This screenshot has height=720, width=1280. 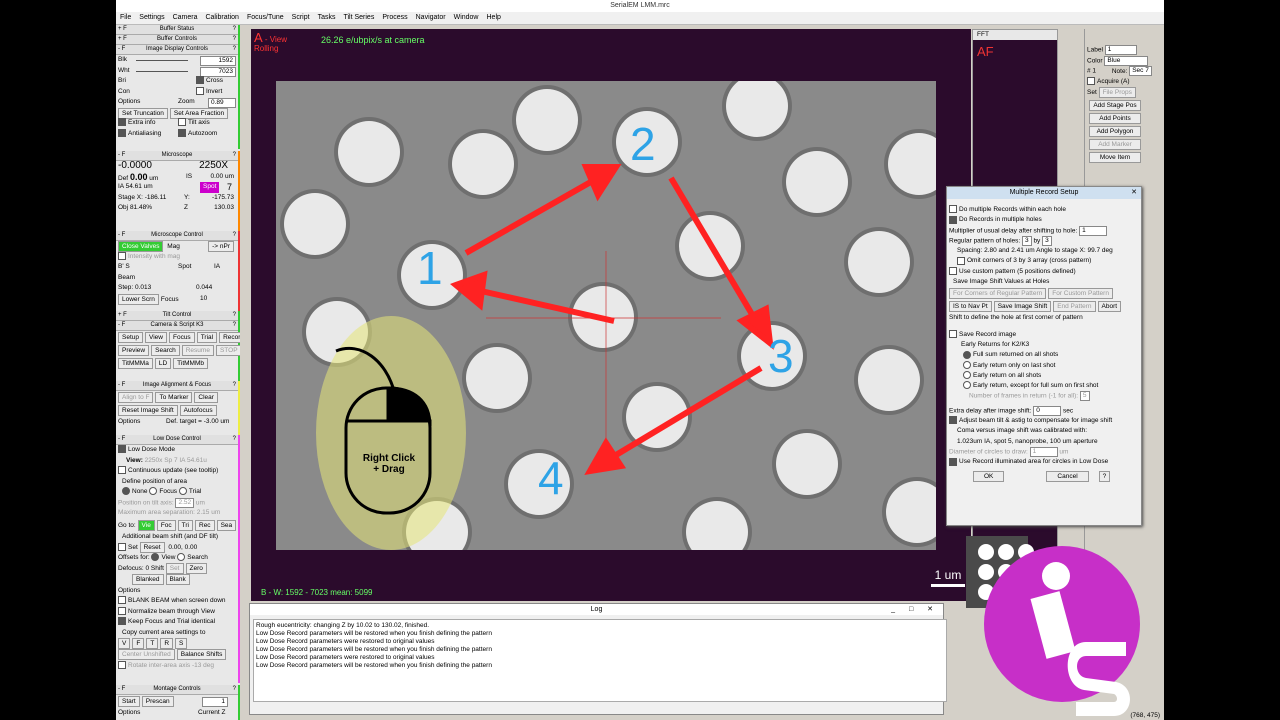 What do you see at coordinates (226, 525) in the screenshot?
I see `goto-search-button: Sea` at bounding box center [226, 525].